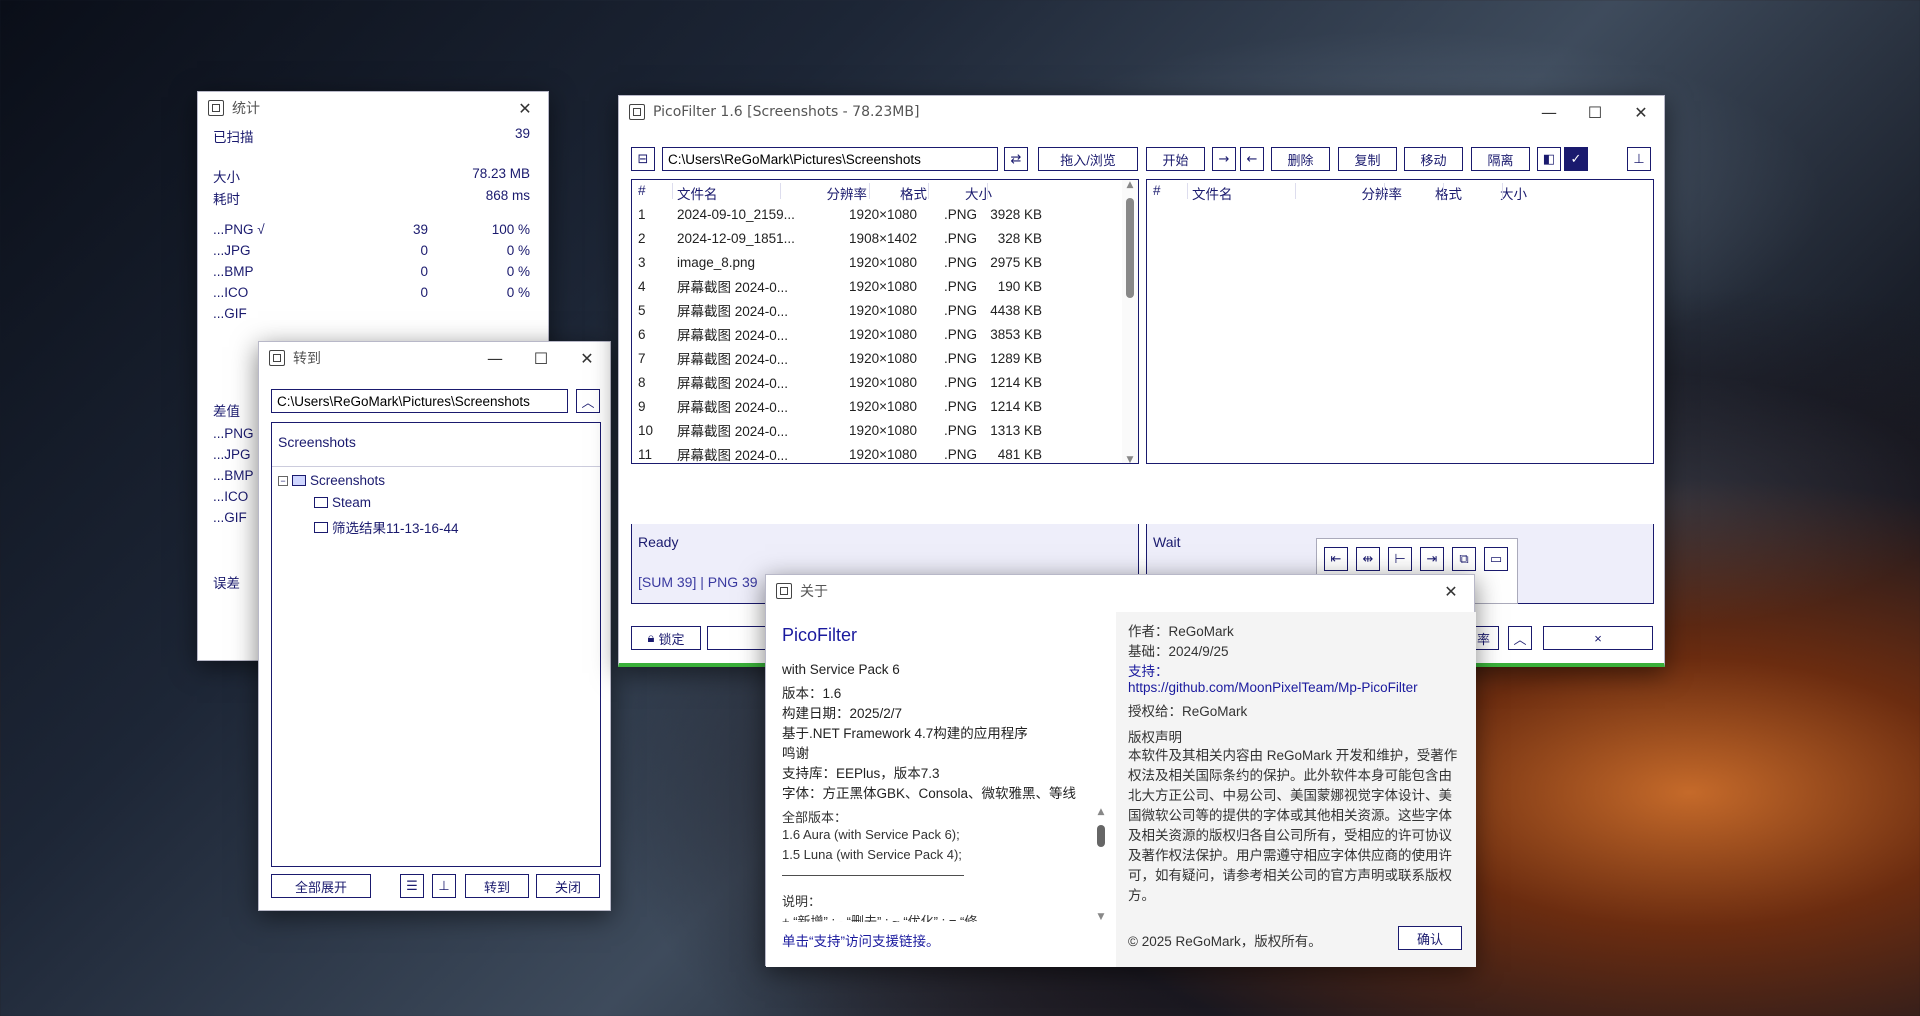 The image size is (1920, 1016). What do you see at coordinates (419, 401) in the screenshot?
I see `goto-path-input: C:\Users\ReGoMark\Pictures\Screenshots` at bounding box center [419, 401].